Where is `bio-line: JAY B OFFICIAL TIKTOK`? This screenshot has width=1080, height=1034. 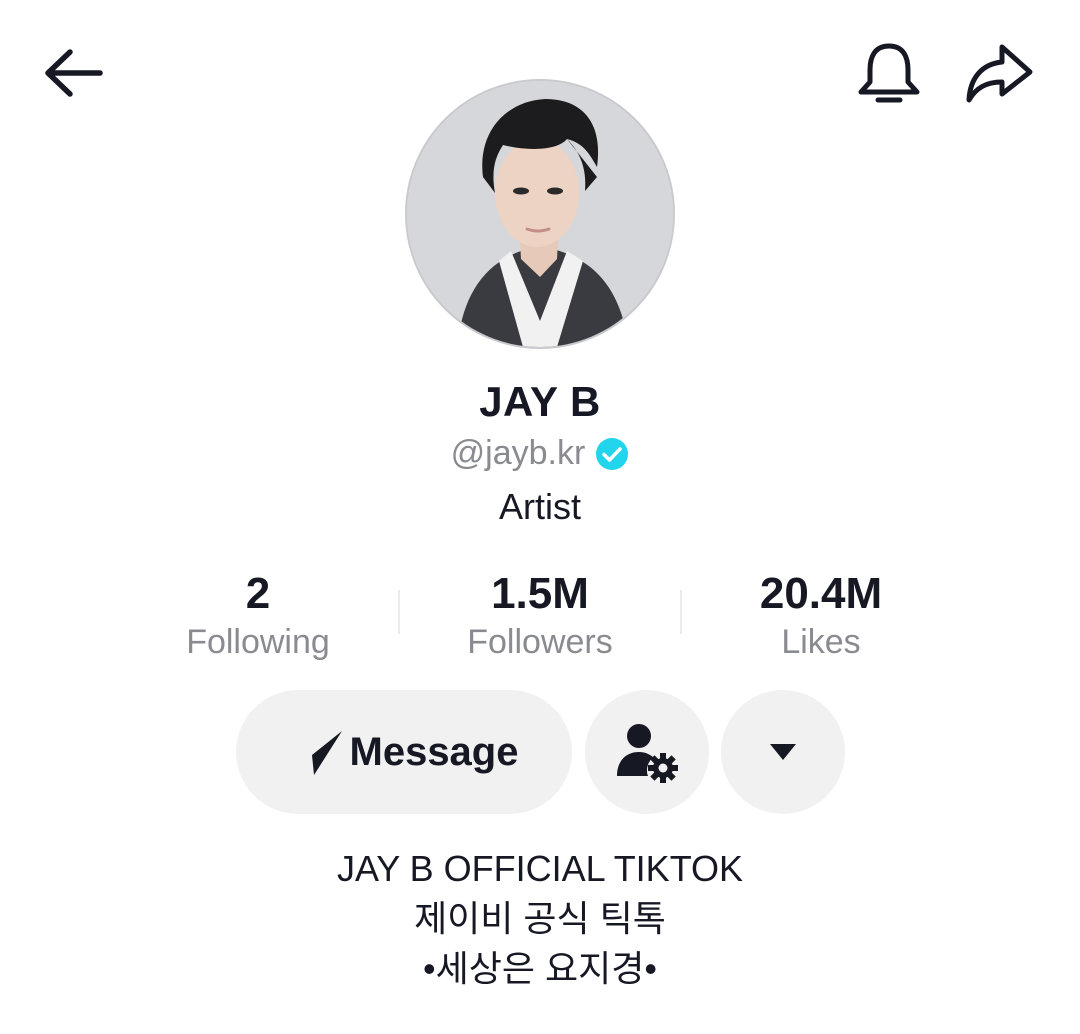
bio-line: JAY B OFFICIAL TIKTOK is located at coordinates (540, 868).